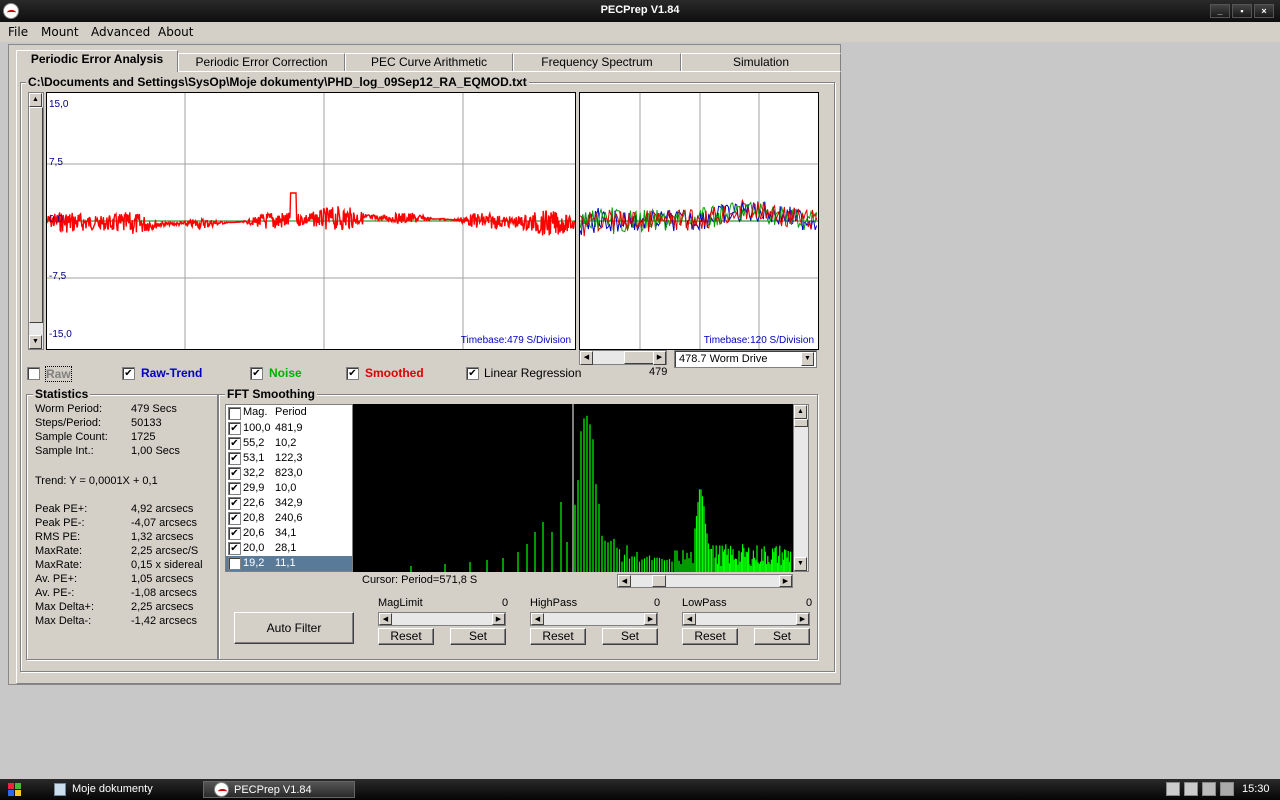  Describe the element at coordinates (164, 593) in the screenshot. I see `stat-value: -1,08 arcsecs` at that location.